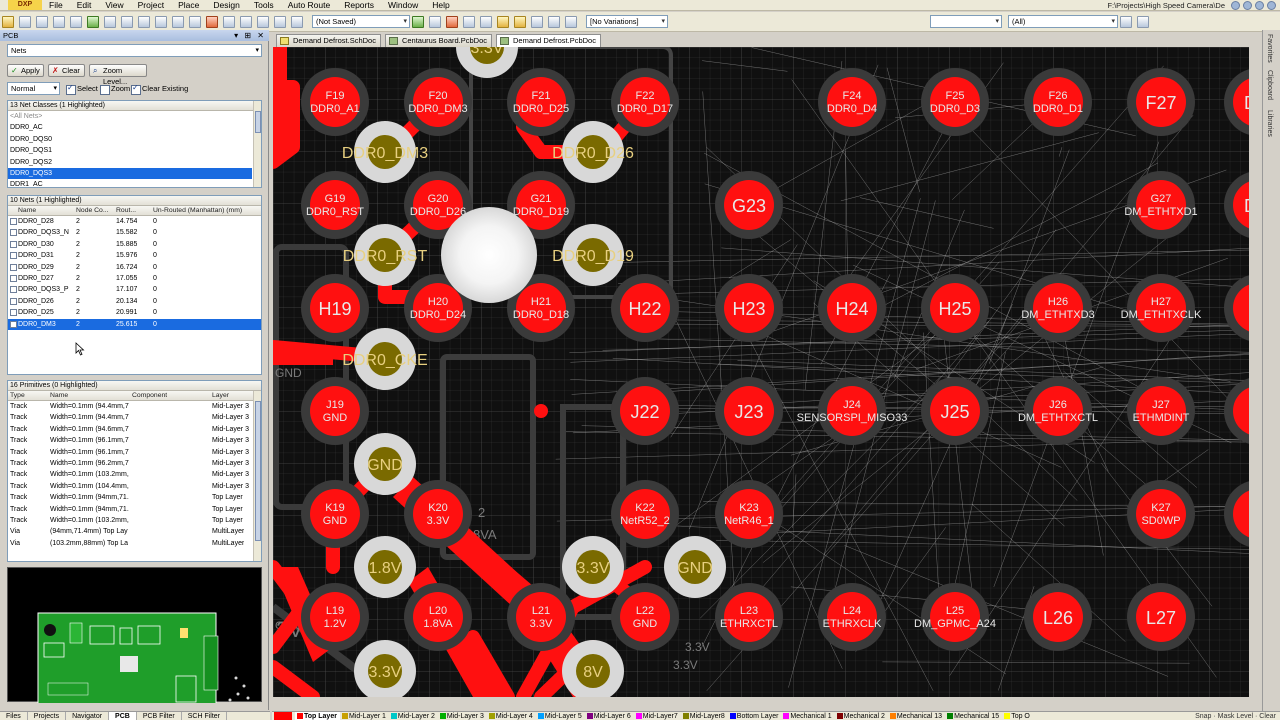 This screenshot has width=1280, height=720. I want to click on fill-icon, so click(503, 21).